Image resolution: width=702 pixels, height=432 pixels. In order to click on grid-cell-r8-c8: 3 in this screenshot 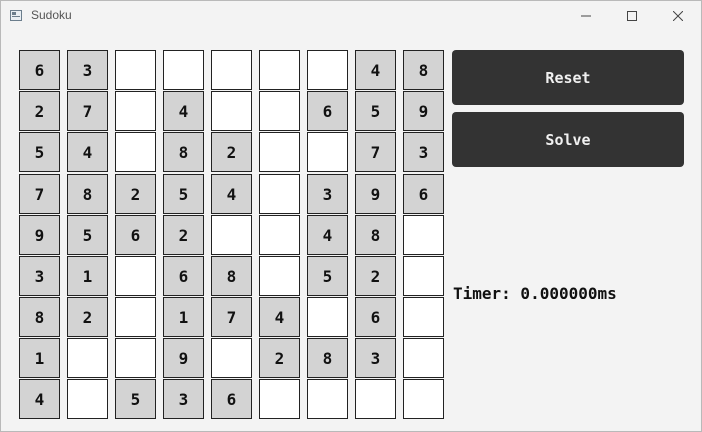, I will do `click(375, 358)`.